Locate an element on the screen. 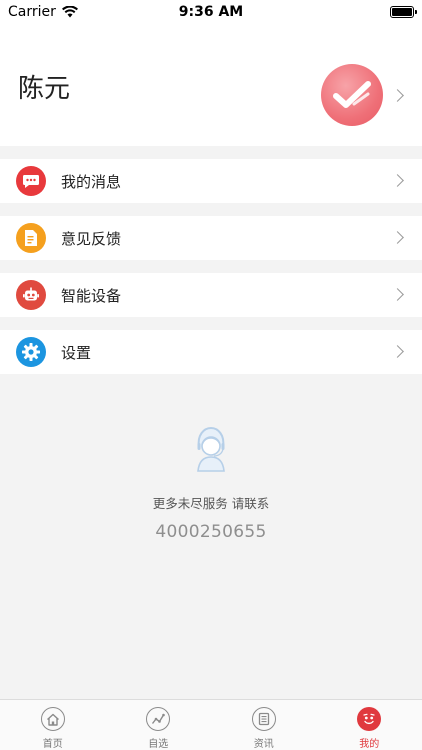 This screenshot has width=422, height=750. status-bar: Carrier 9:36 AM is located at coordinates (211, 12).